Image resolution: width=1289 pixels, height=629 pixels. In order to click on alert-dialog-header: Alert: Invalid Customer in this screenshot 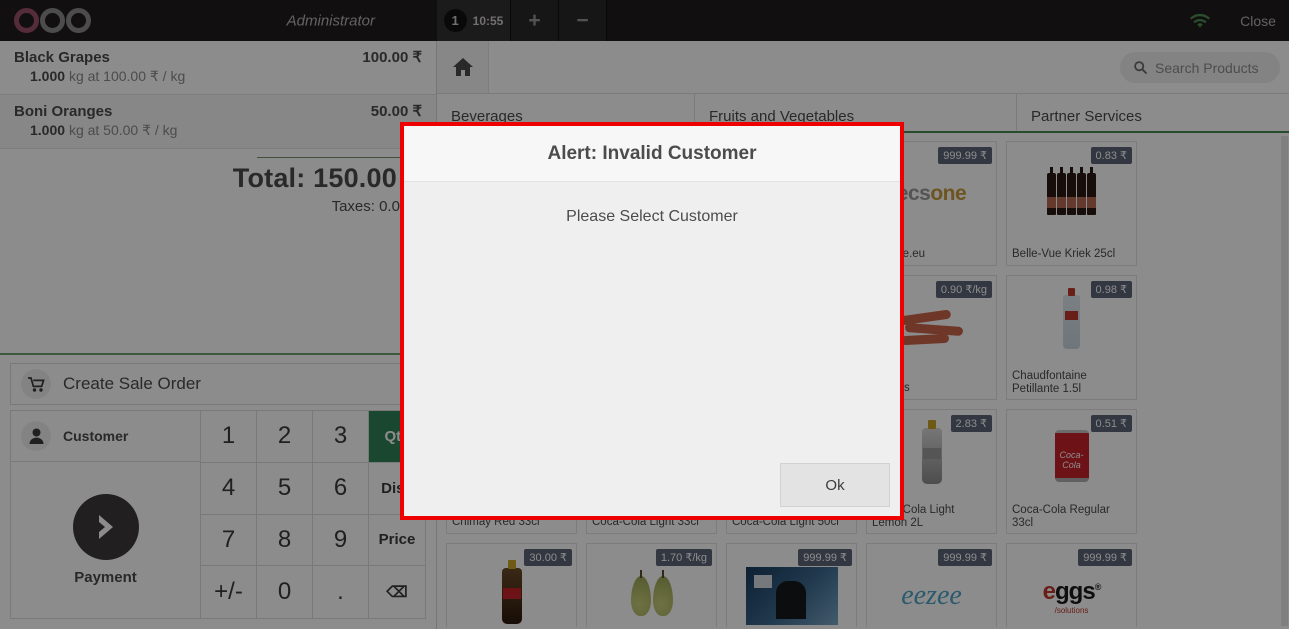, I will do `click(652, 154)`.